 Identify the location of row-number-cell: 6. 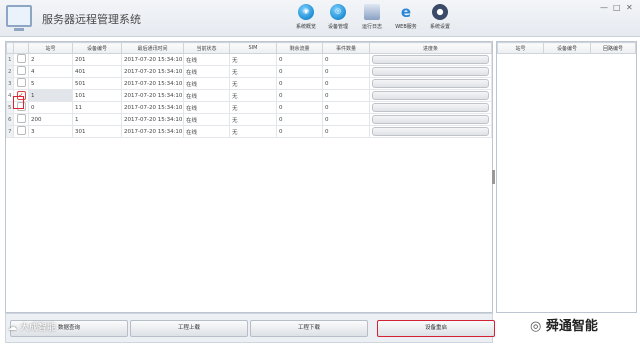
(10, 119).